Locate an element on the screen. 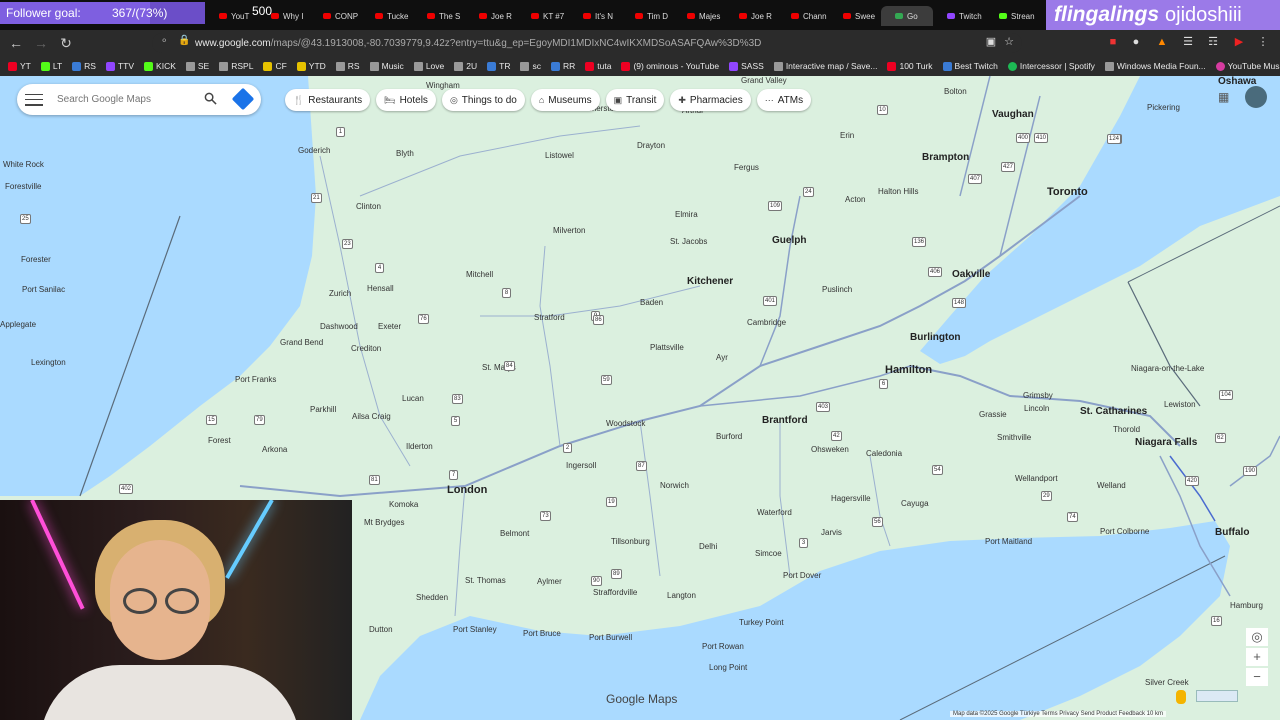 This screenshot has height=720, width=1280. place-label: Cambridge is located at coordinates (766, 322).